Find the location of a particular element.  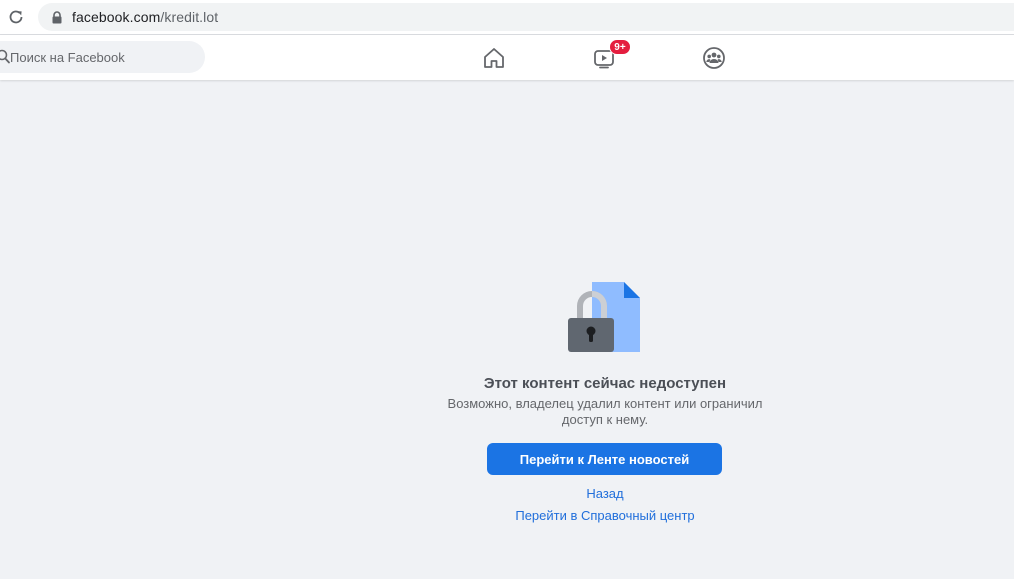

reload-button is located at coordinates (16, 17).